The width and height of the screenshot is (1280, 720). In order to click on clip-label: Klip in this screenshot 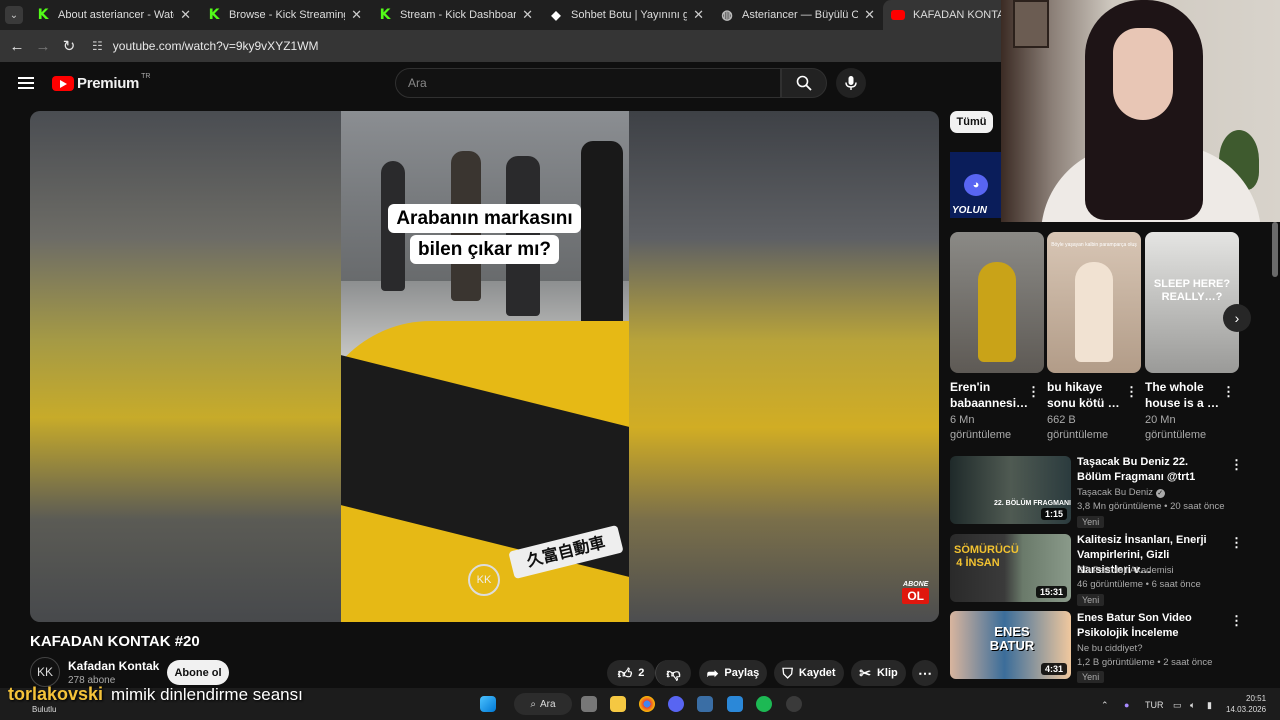, I will do `click(887, 673)`.